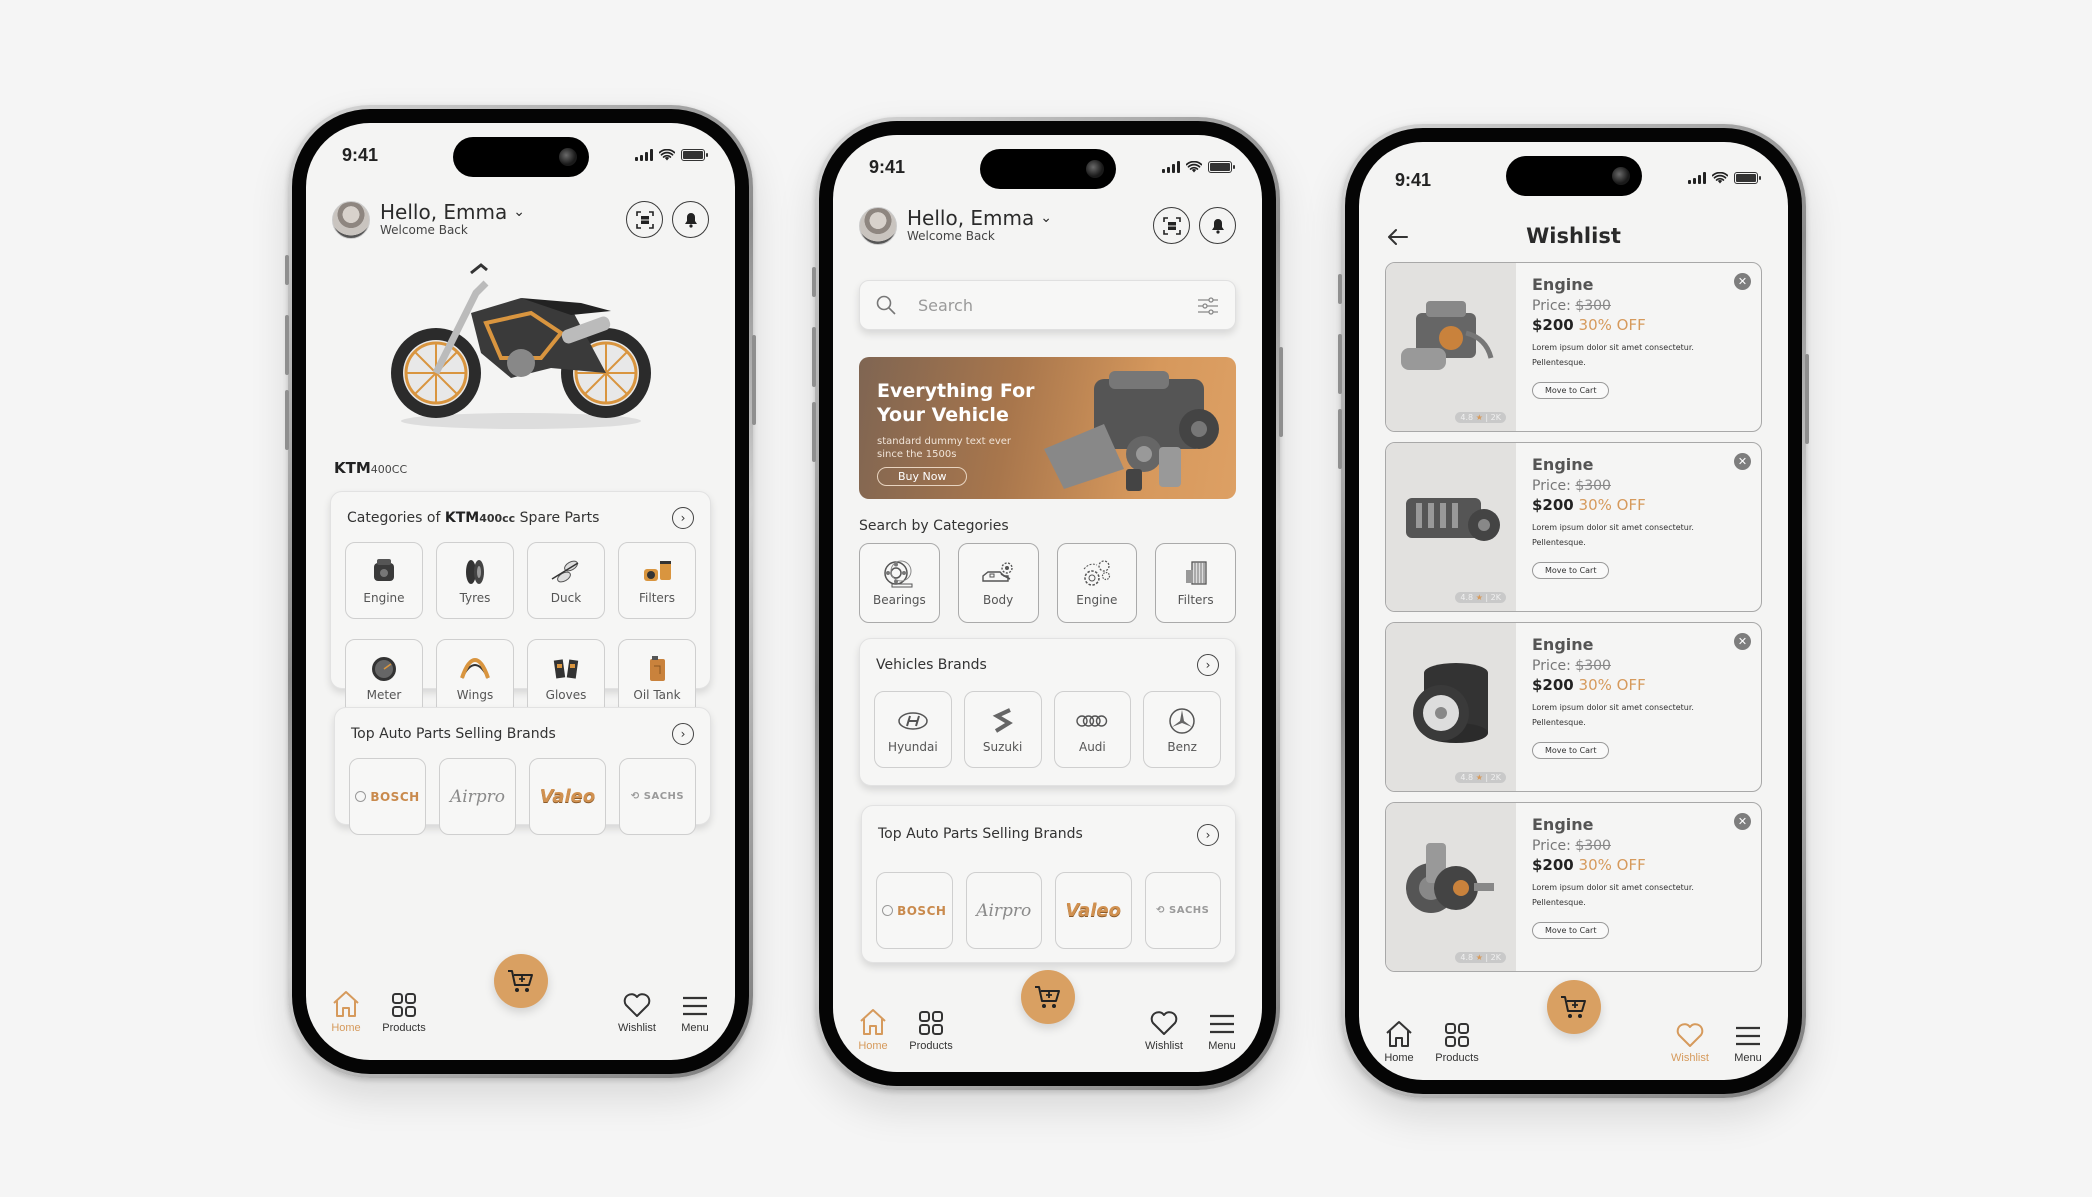 Image resolution: width=2092 pixels, height=1197 pixels. What do you see at coordinates (913, 729) in the screenshot?
I see `brand-tile-hyundai: Hyundai` at bounding box center [913, 729].